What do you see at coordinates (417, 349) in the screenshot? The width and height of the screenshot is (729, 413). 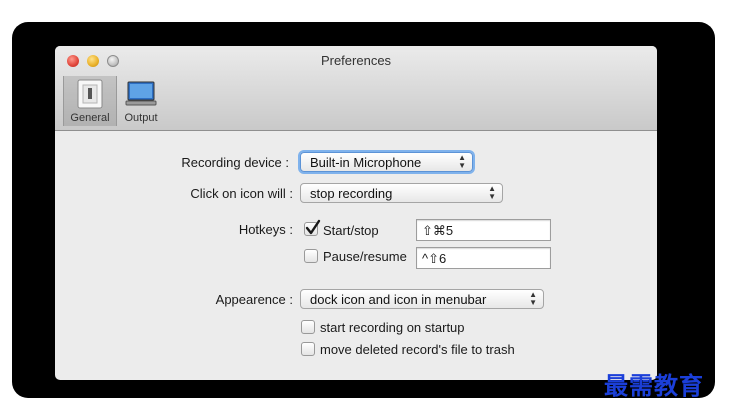 I see `move-to-trash-label: move deleted record's file to trash` at bounding box center [417, 349].